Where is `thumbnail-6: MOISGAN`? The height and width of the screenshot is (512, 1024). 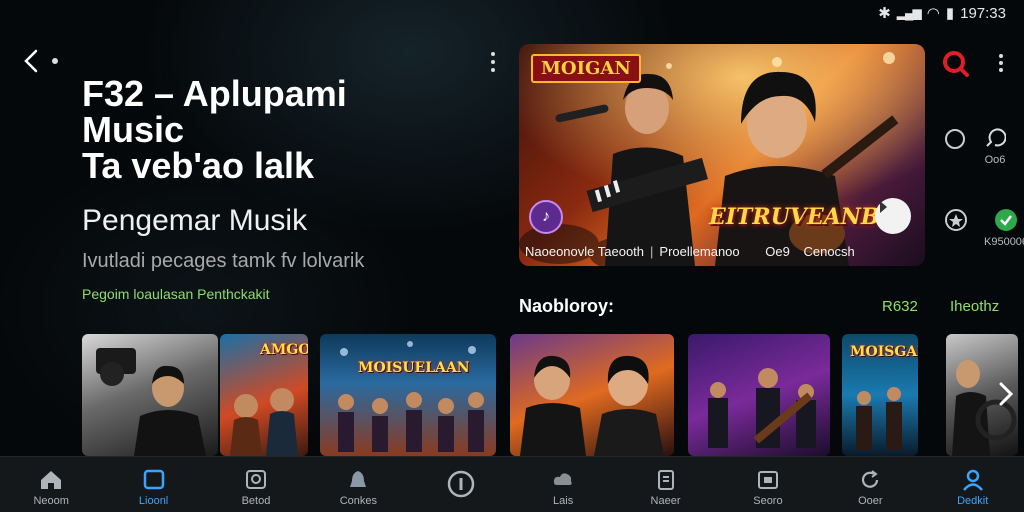
thumbnail-6: MOISGAN is located at coordinates (880, 395).